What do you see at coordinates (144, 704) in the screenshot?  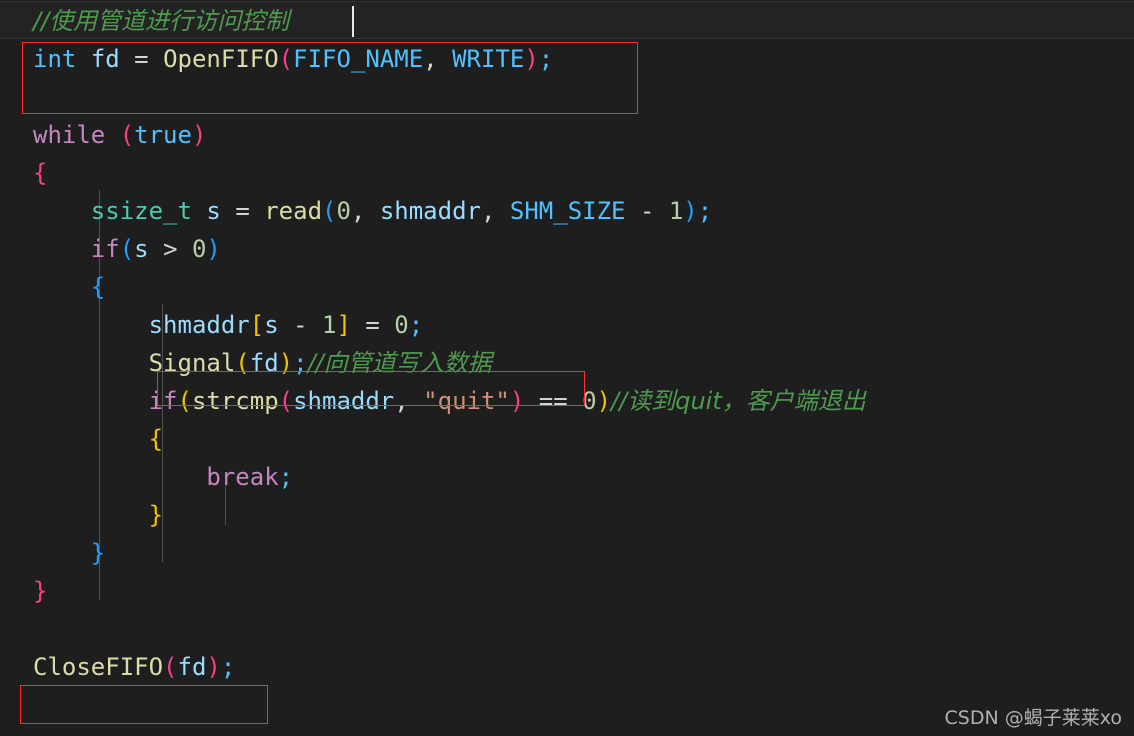 I see `closefifo-highlight-box` at bounding box center [144, 704].